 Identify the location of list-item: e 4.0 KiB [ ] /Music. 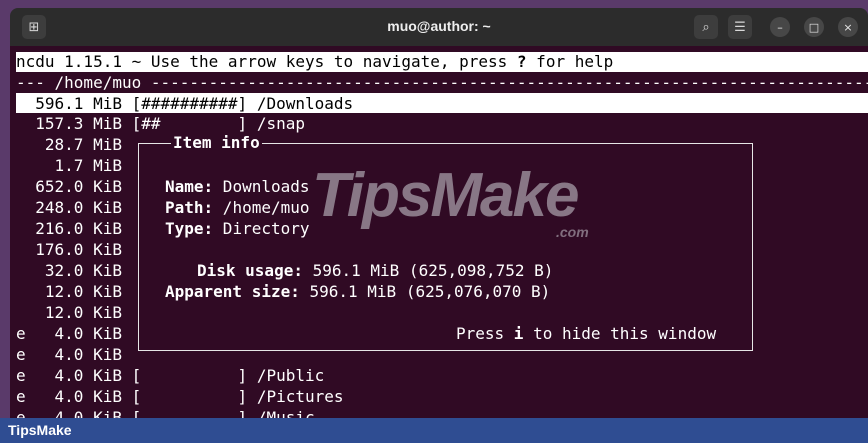
(165, 412).